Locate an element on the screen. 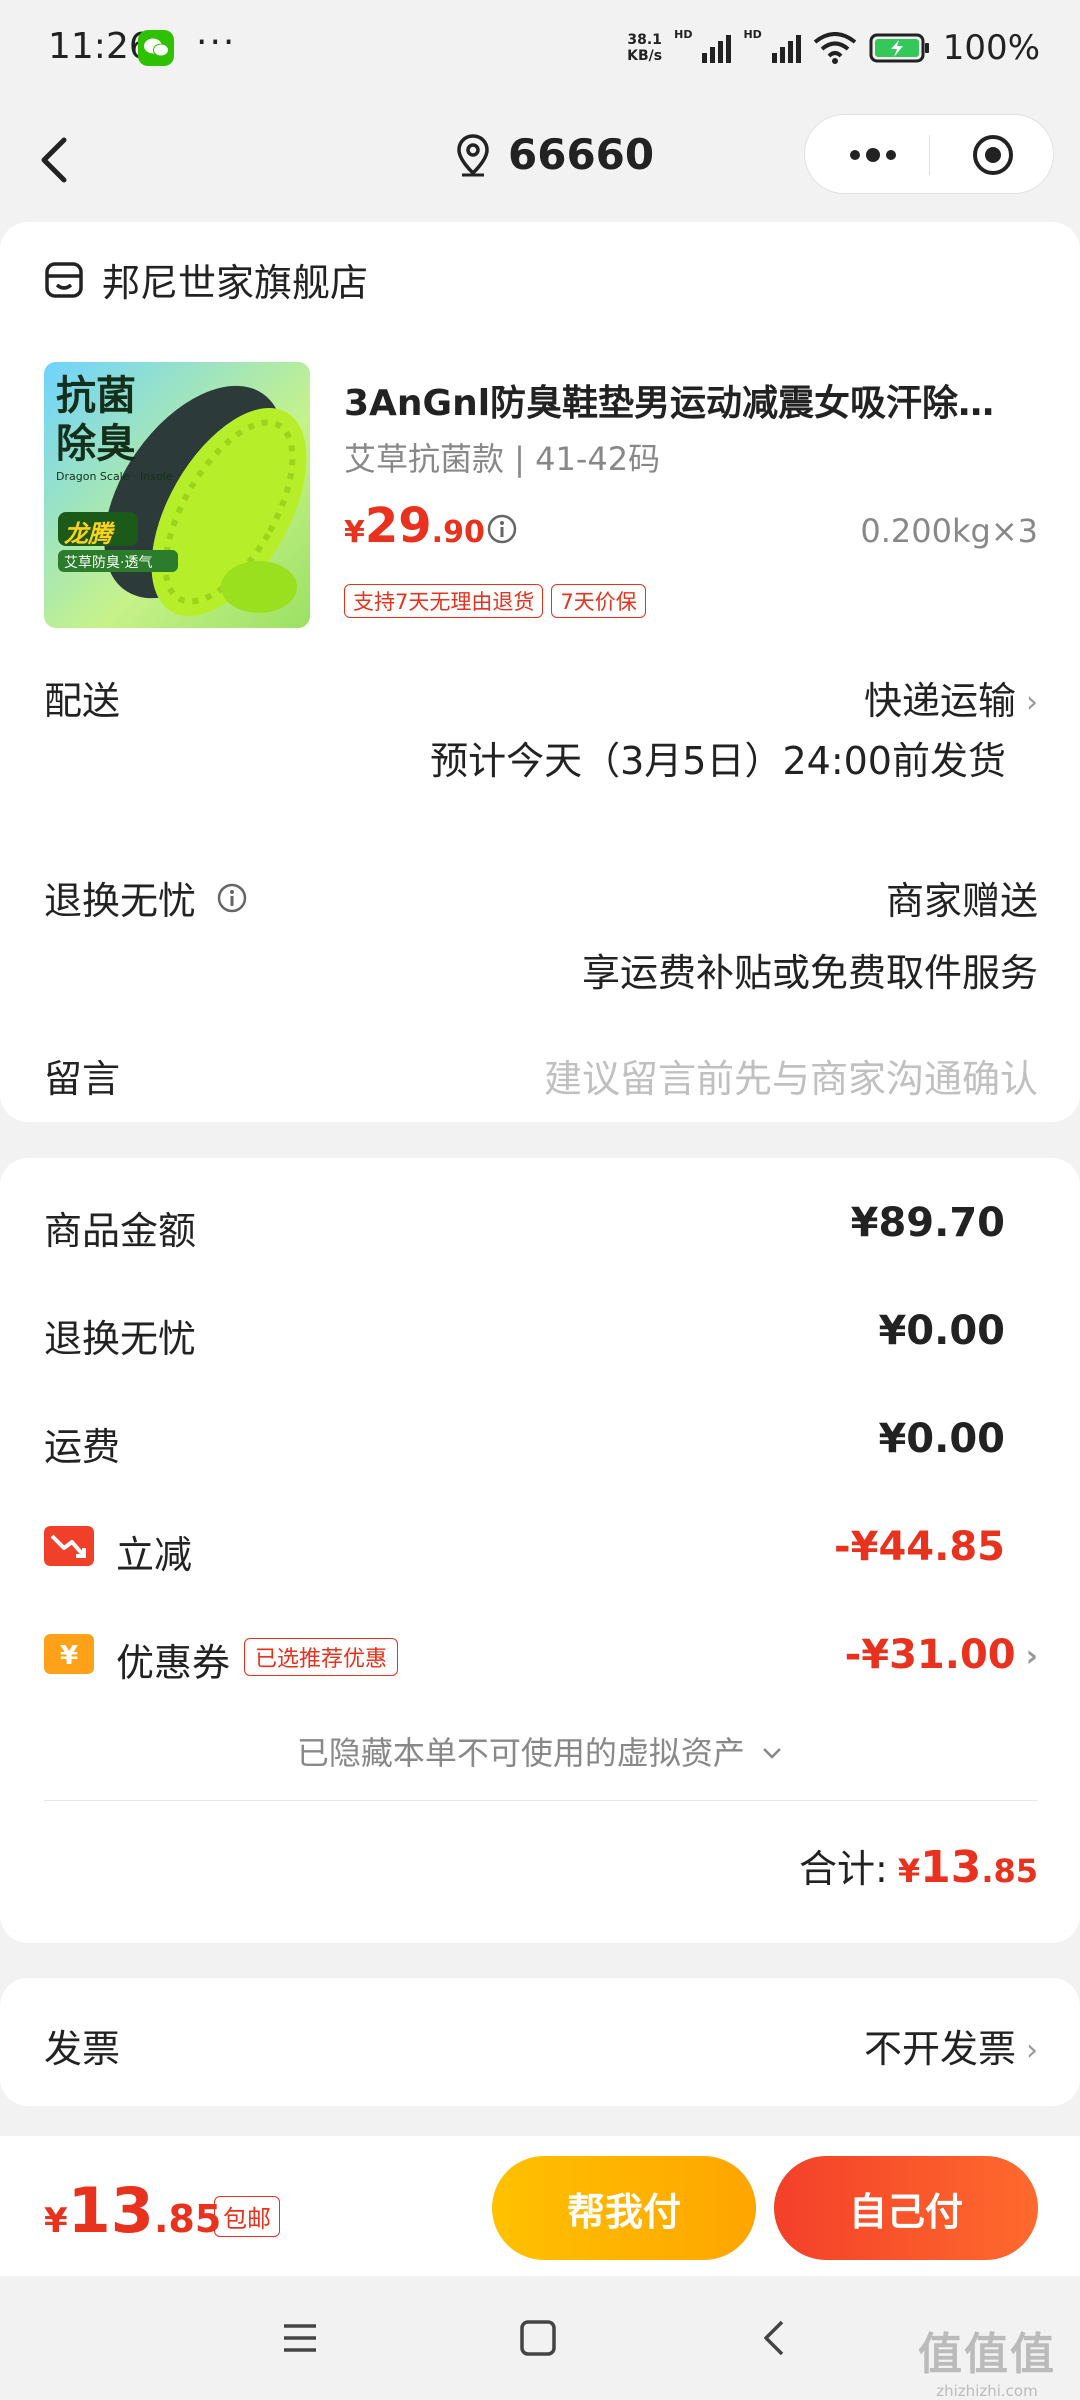 This screenshot has width=1080, height=2400. product-spec: 艾草抗菌款 | 41-42码 is located at coordinates (502, 459).